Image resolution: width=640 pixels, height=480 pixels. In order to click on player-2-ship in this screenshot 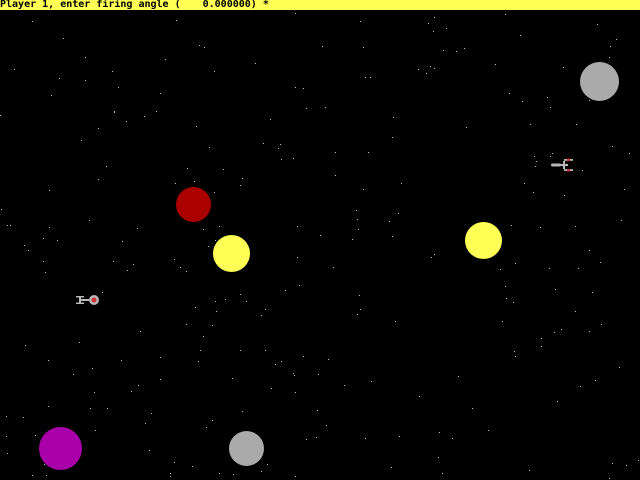, I will do `click(562, 165)`.